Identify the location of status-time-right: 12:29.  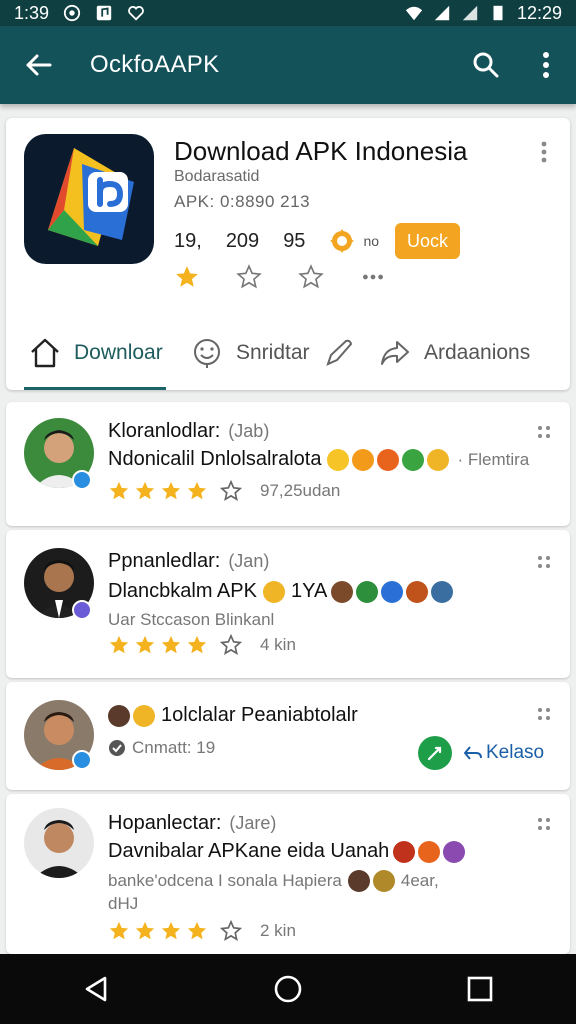
(539, 12).